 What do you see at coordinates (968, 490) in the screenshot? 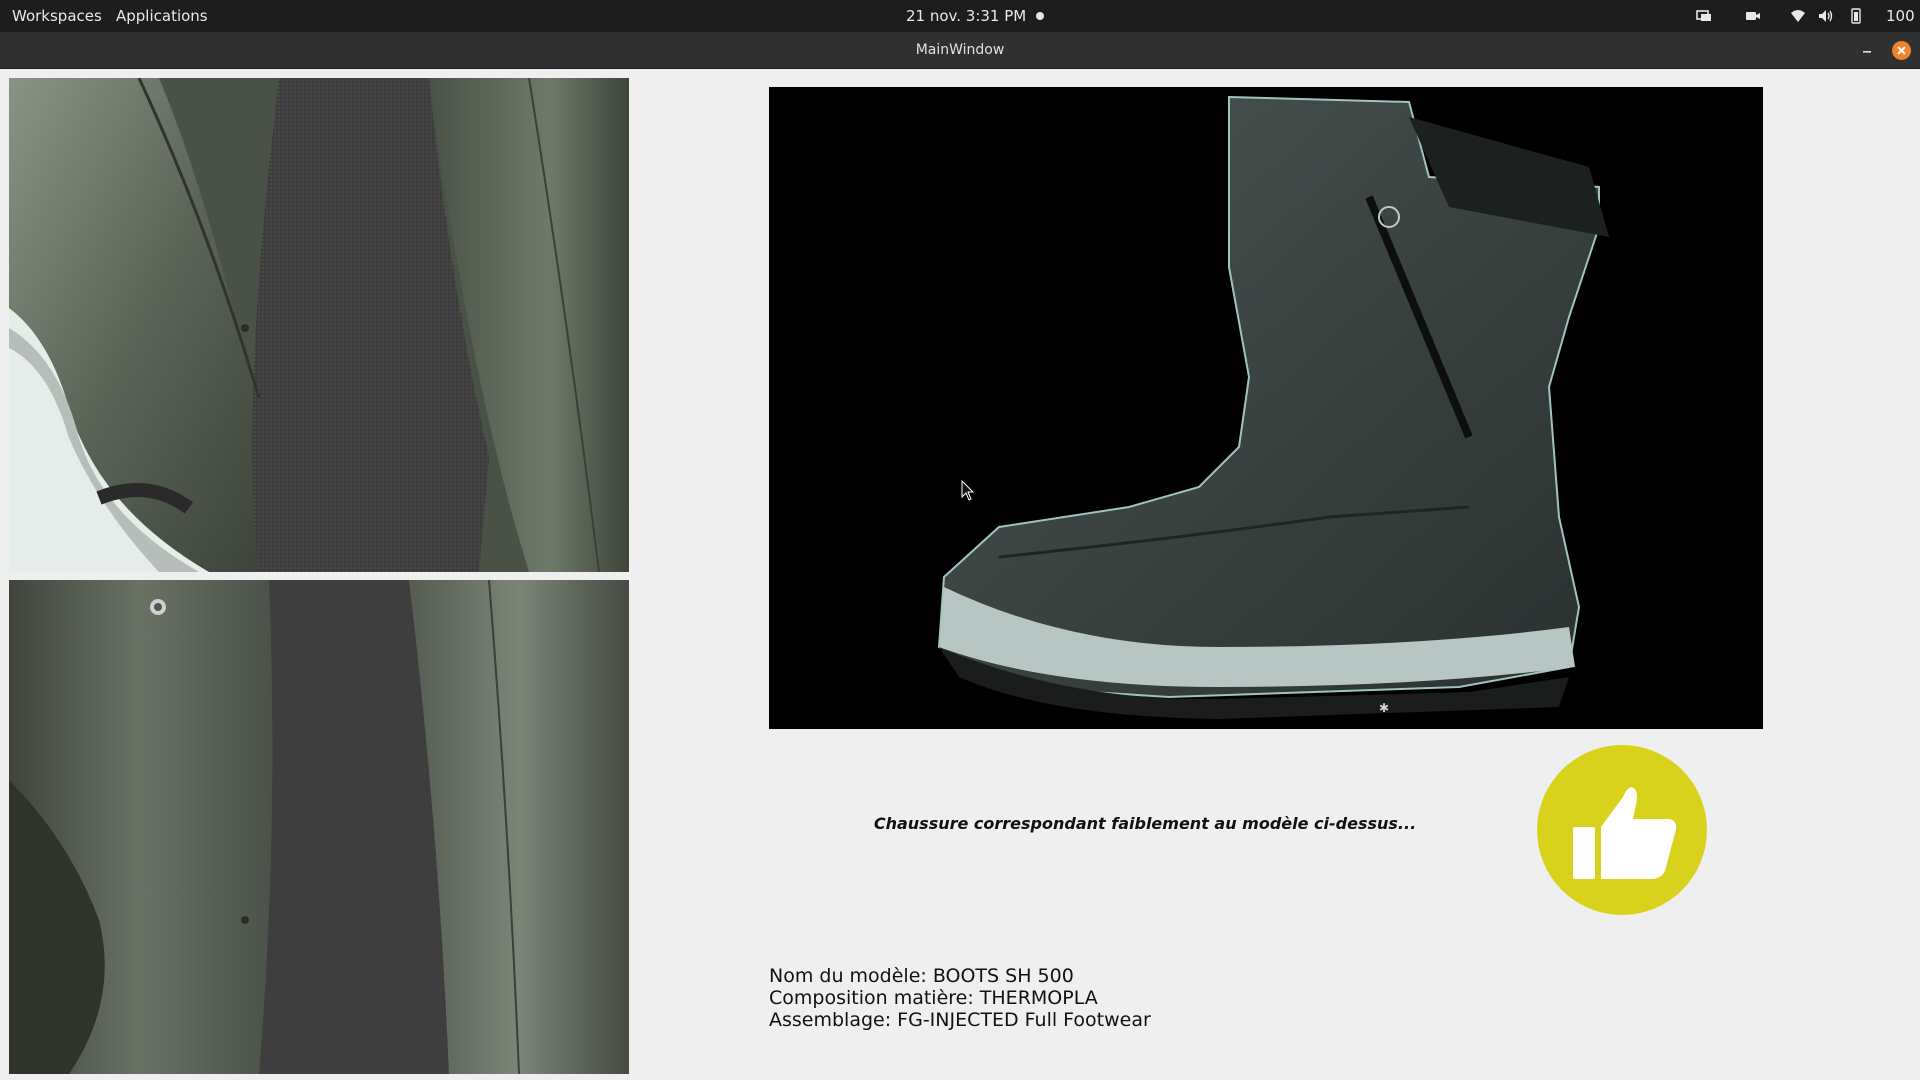
I see `mouse-cursor-icon` at bounding box center [968, 490].